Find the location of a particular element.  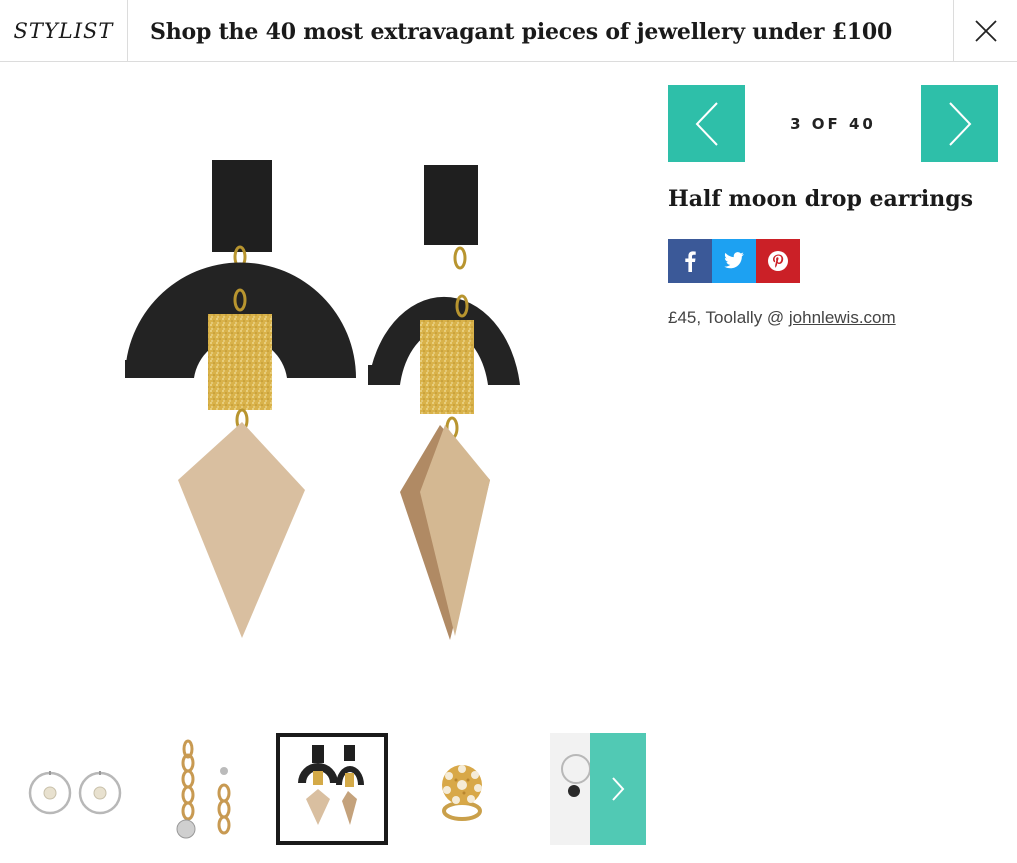

previous-button is located at coordinates (706, 123).